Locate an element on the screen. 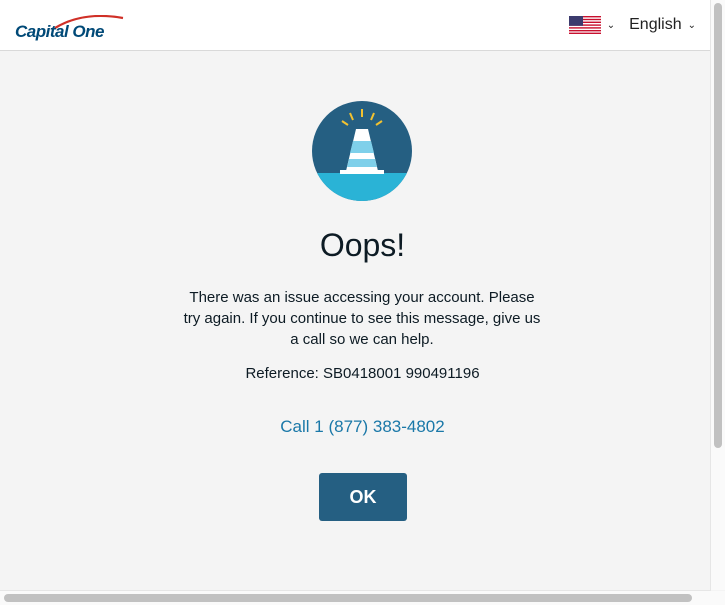 Image resolution: width=725 pixels, height=605 pixels. top-header: Capital One ⌄ English ⌄ is located at coordinates (355, 25).